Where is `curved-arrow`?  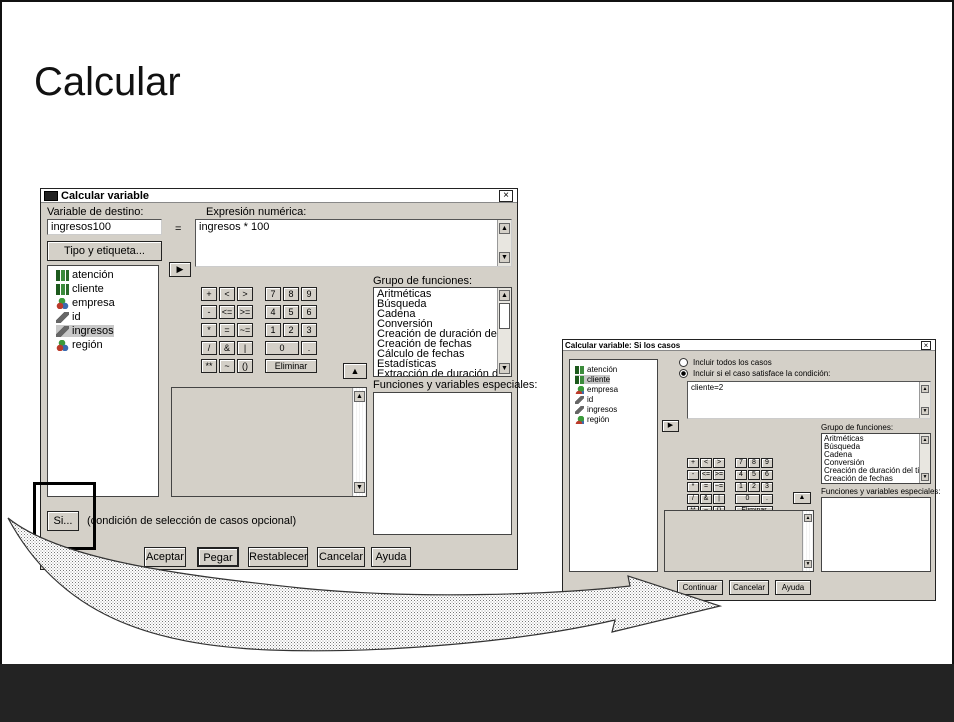
curved-arrow is located at coordinates (365, 584).